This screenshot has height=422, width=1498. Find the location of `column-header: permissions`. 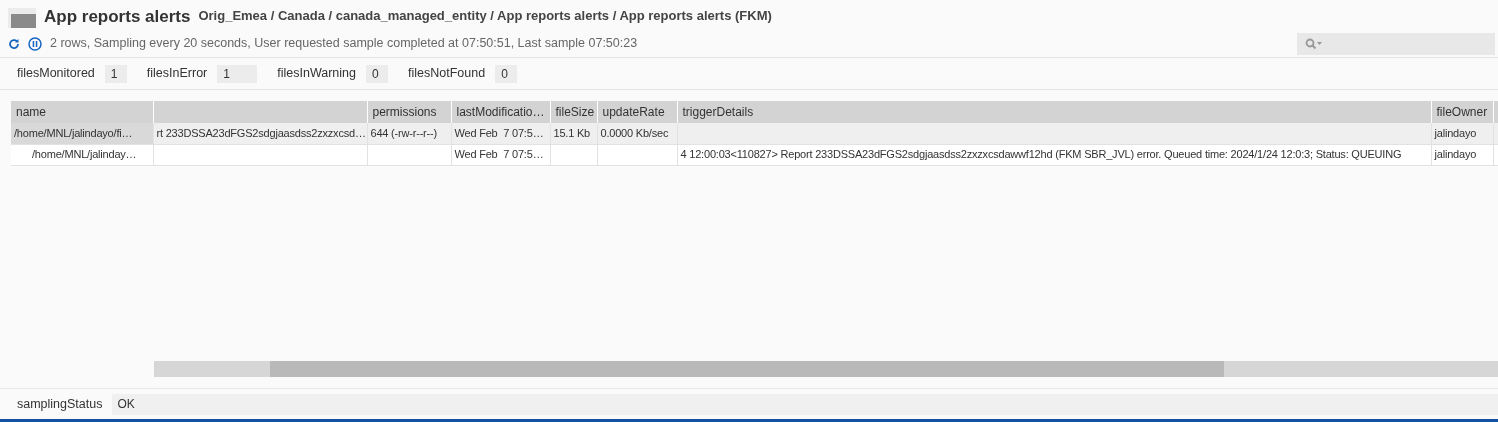

column-header: permissions is located at coordinates (404, 112).